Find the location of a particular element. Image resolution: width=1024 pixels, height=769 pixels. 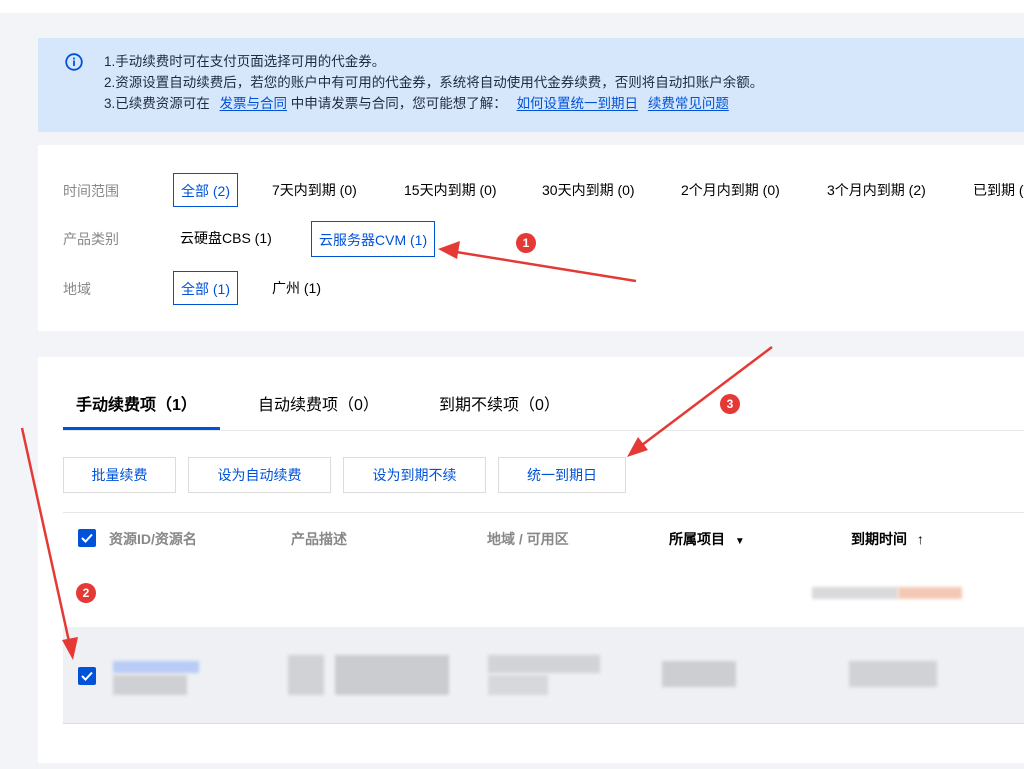

info-icon is located at coordinates (74, 62).